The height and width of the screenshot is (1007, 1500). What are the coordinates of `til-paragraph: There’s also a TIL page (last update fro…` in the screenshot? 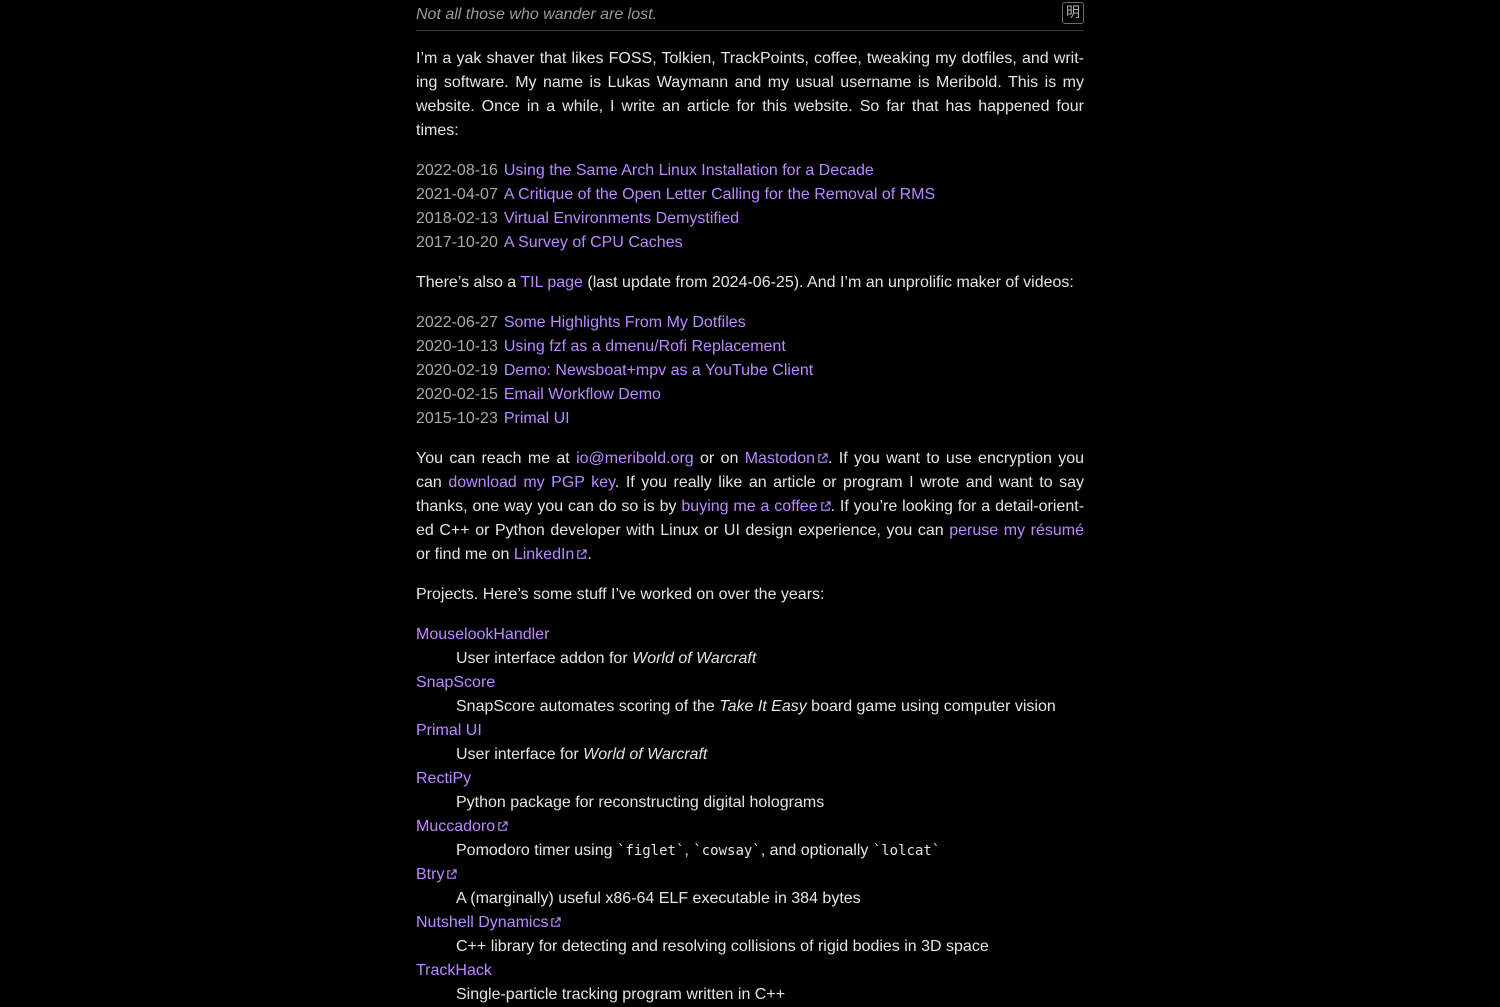 It's located at (750, 283).